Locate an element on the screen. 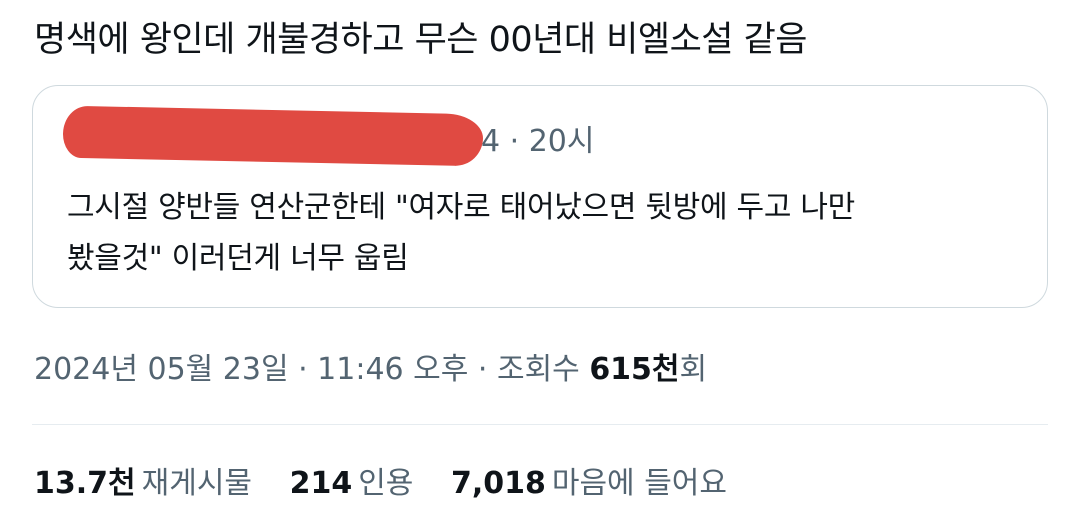 This screenshot has width=1080, height=530. engagement-stats: 13.7천 재게시물 214 인용 7,018 마음에 들어요 is located at coordinates (394, 484).